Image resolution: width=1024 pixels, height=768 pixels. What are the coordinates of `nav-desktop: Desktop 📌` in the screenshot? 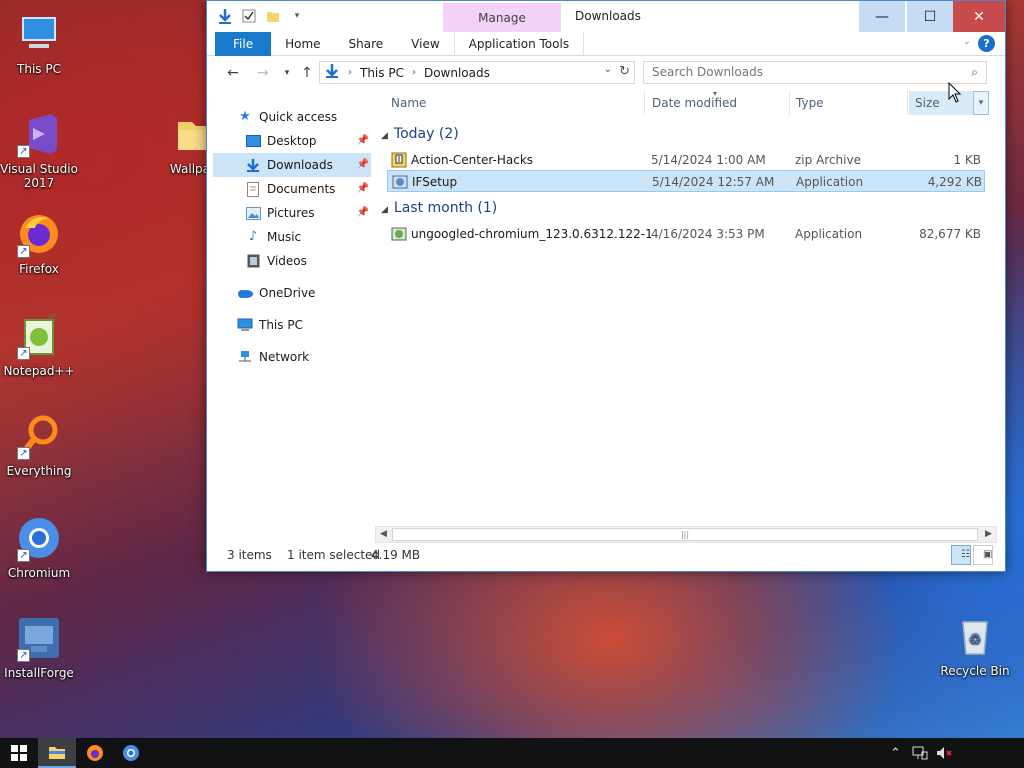 It's located at (292, 141).